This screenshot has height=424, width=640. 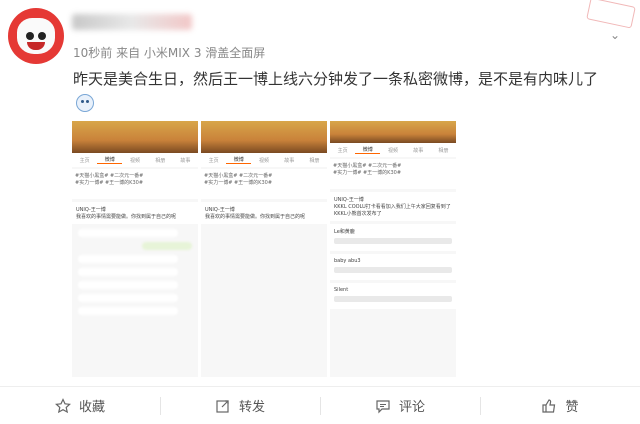 I want to click on repost-label: 转发, so click(x=251, y=407).